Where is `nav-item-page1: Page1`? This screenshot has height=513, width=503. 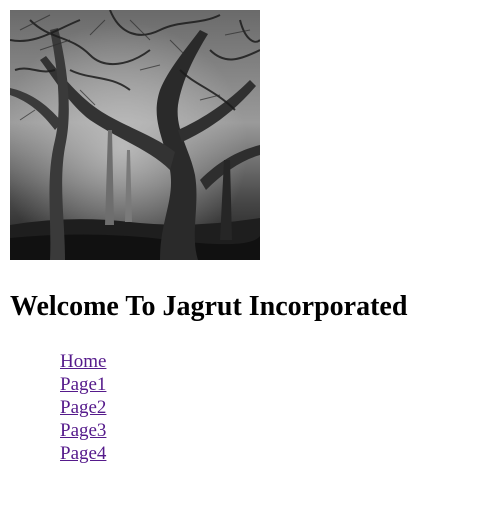
nav-item-page1: Page1 is located at coordinates (83, 384).